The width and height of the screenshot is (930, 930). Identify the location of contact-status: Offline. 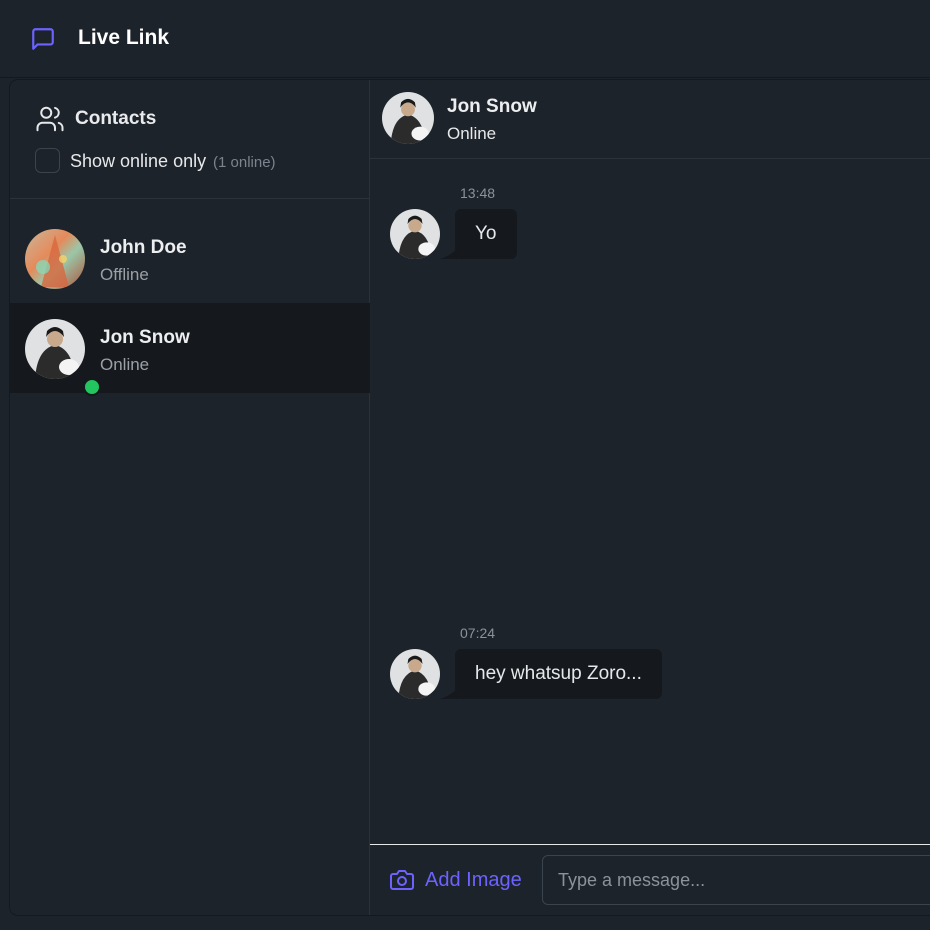
(124, 274).